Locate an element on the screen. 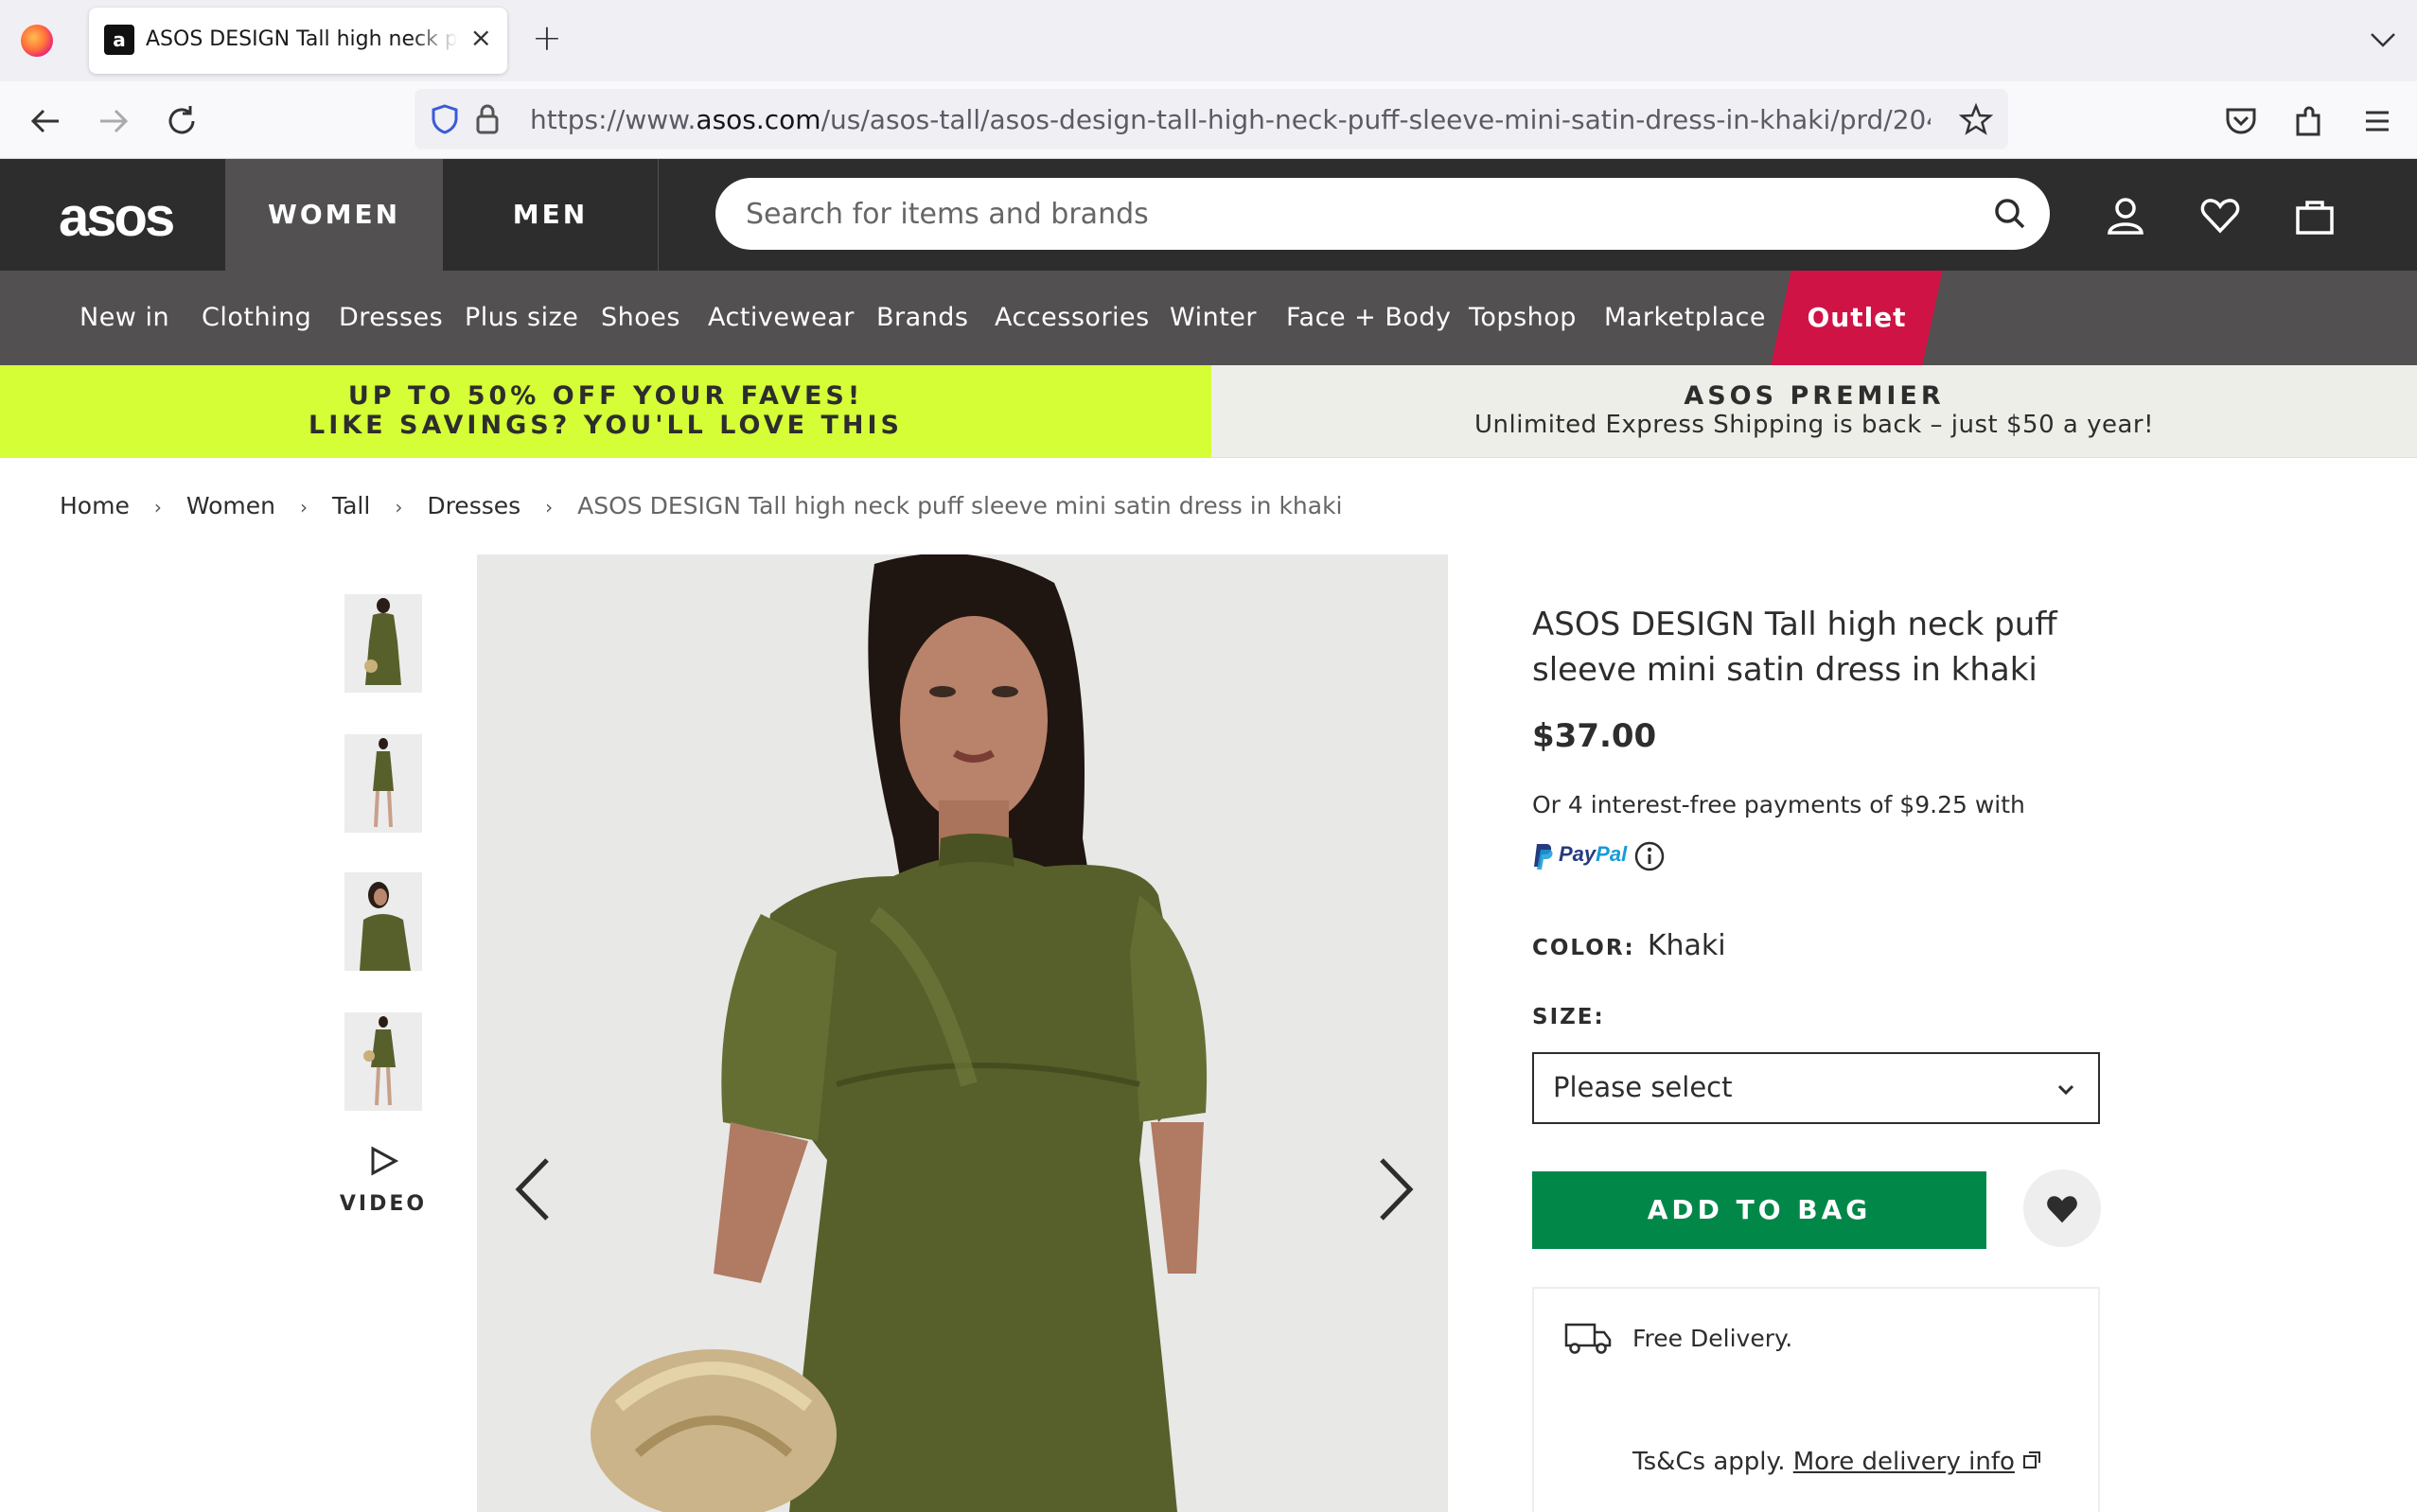 The width and height of the screenshot is (2417, 1512). chevron-down-icon is located at coordinates (2065, 1090).